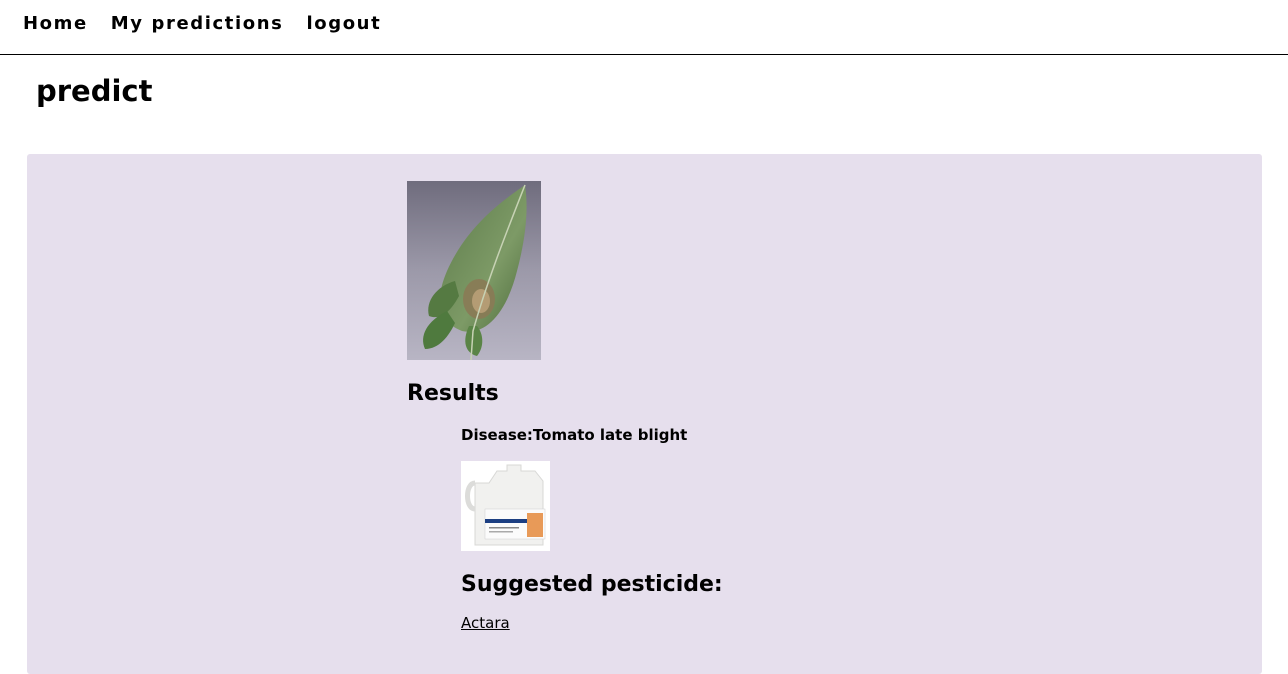 The width and height of the screenshot is (1288, 674). What do you see at coordinates (485, 623) in the screenshot?
I see `pesticide-link: Actara` at bounding box center [485, 623].